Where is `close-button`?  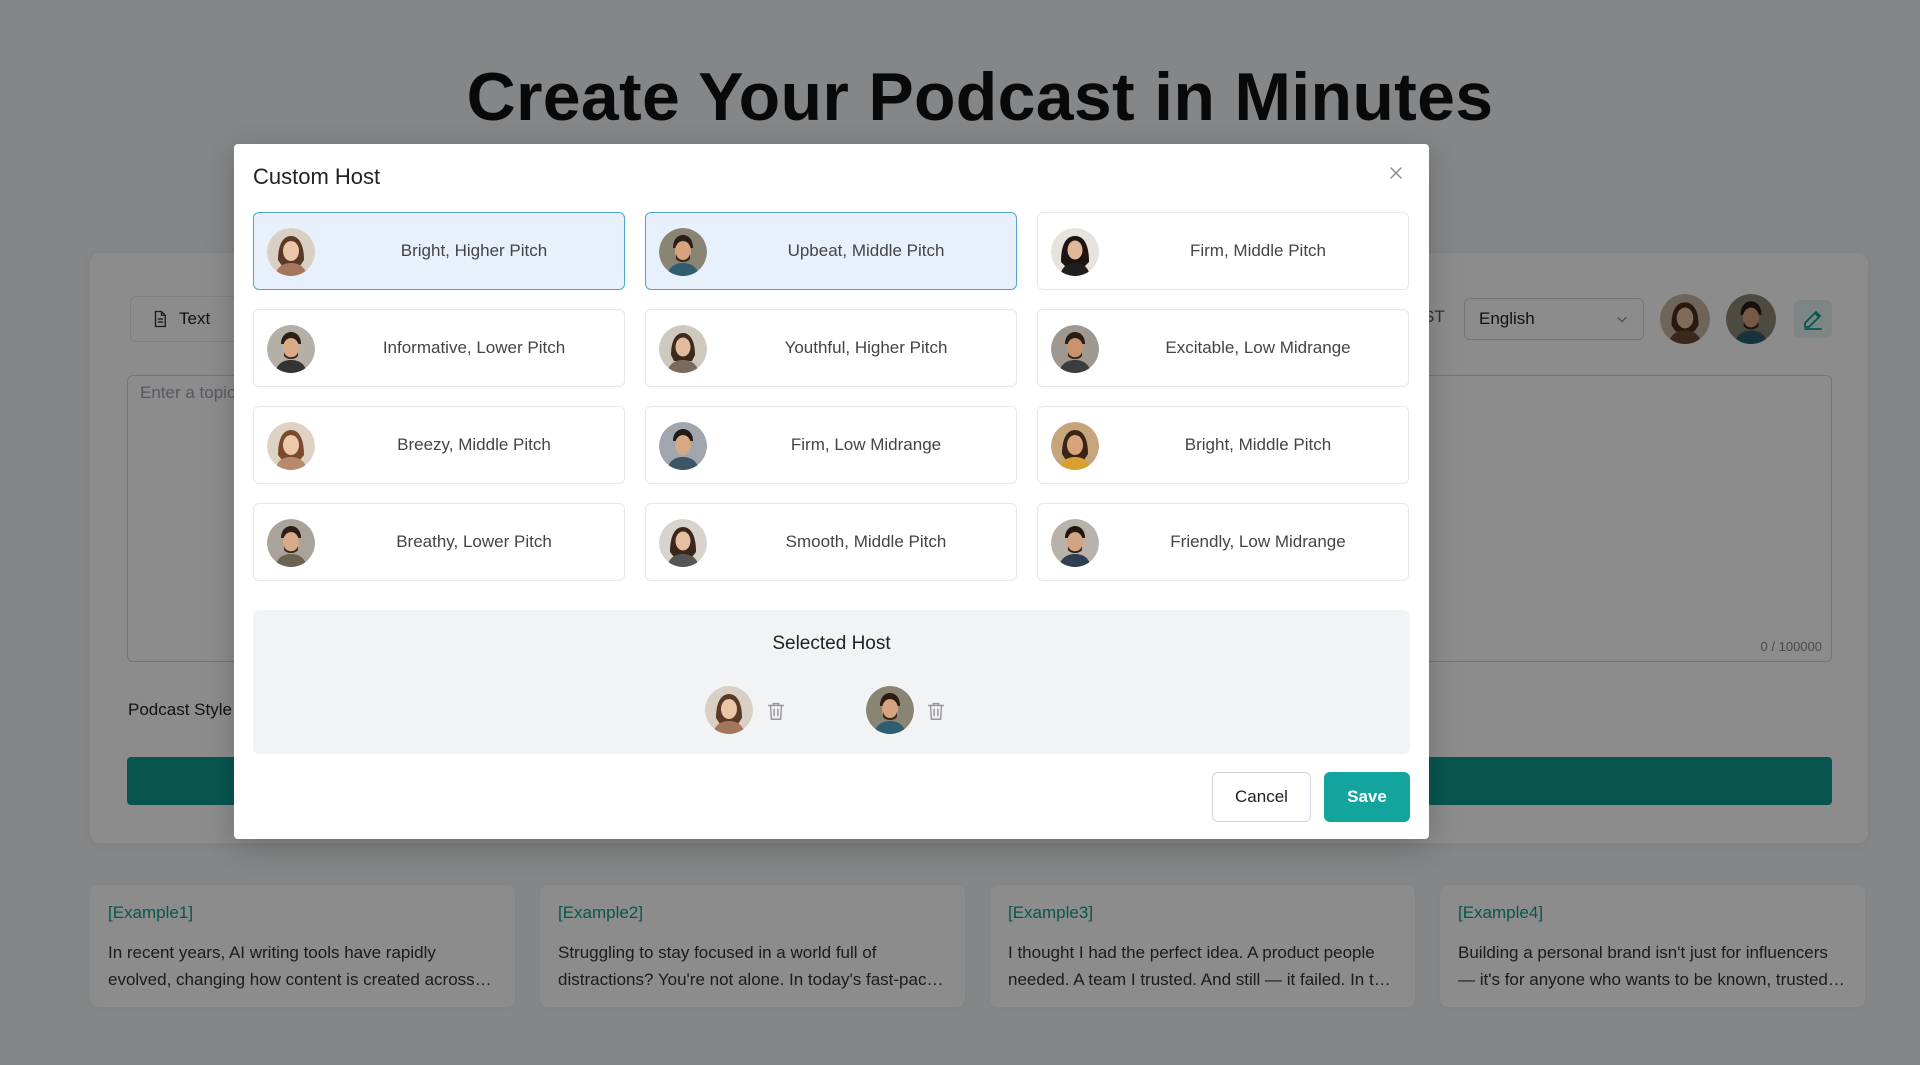
close-button is located at coordinates (1396, 173).